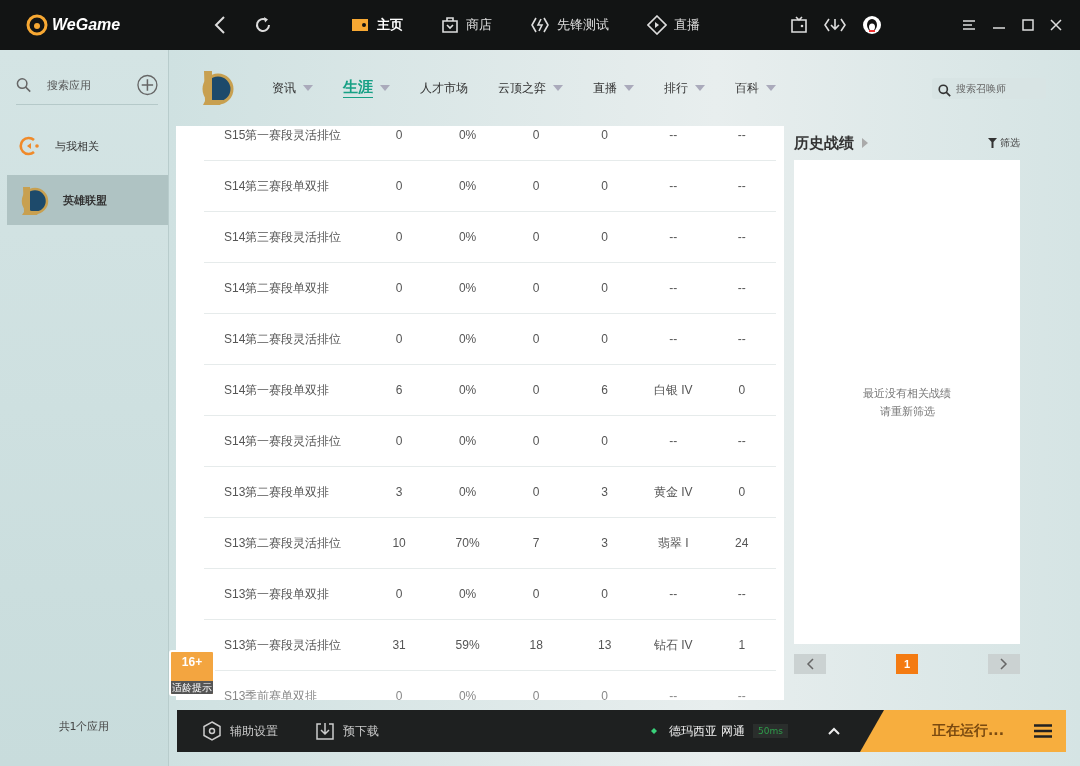 This screenshot has width=1080, height=766. What do you see at coordinates (684, 88) in the screenshot?
I see `game-tab: 排行` at bounding box center [684, 88].